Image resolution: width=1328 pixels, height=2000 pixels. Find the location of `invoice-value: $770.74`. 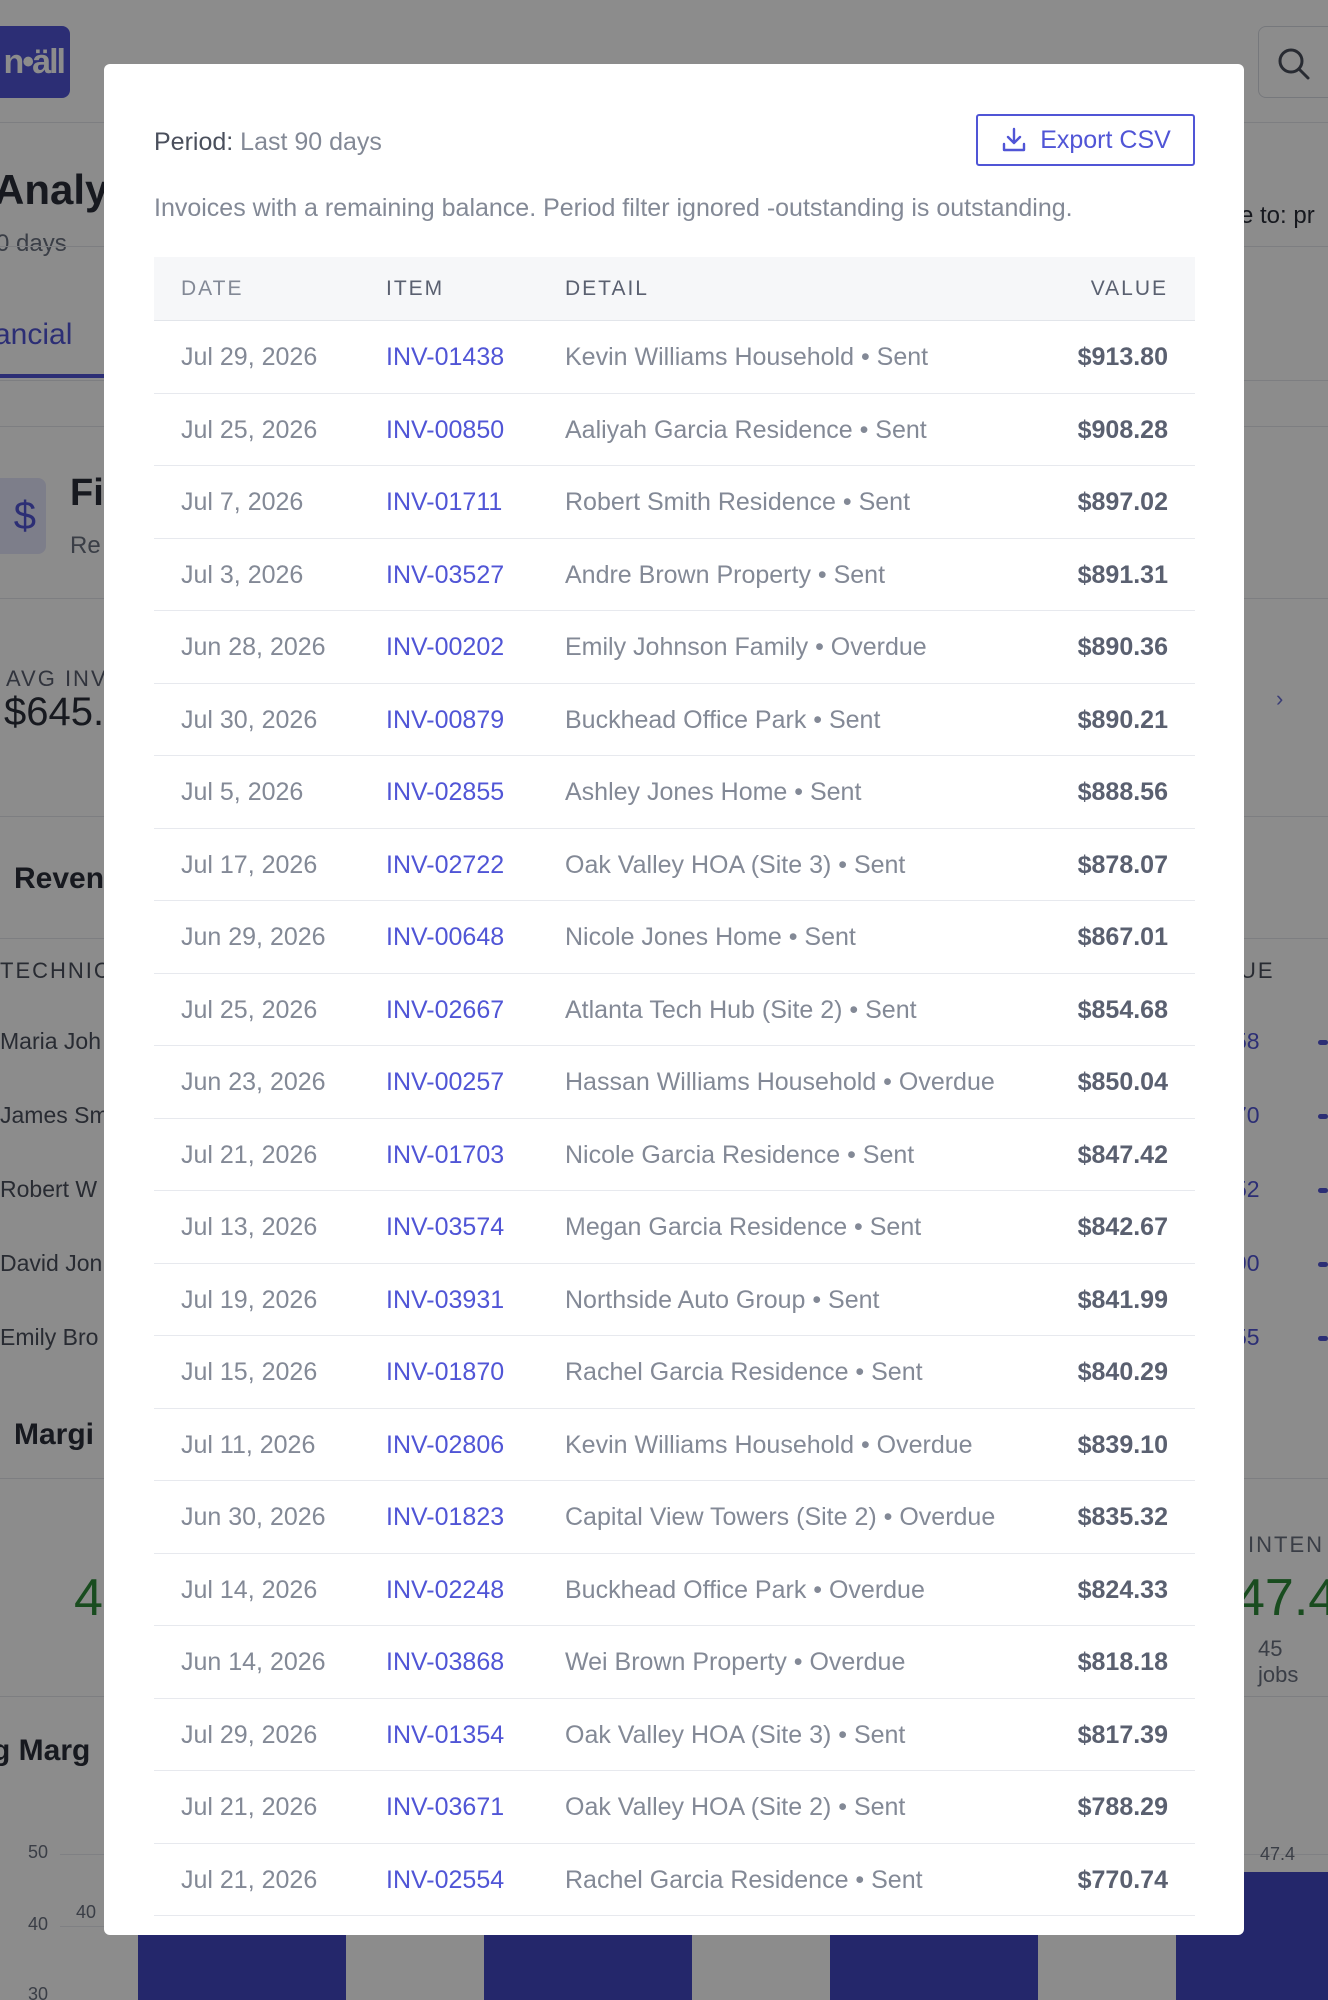

invoice-value: $770.74 is located at coordinates (1122, 1879).